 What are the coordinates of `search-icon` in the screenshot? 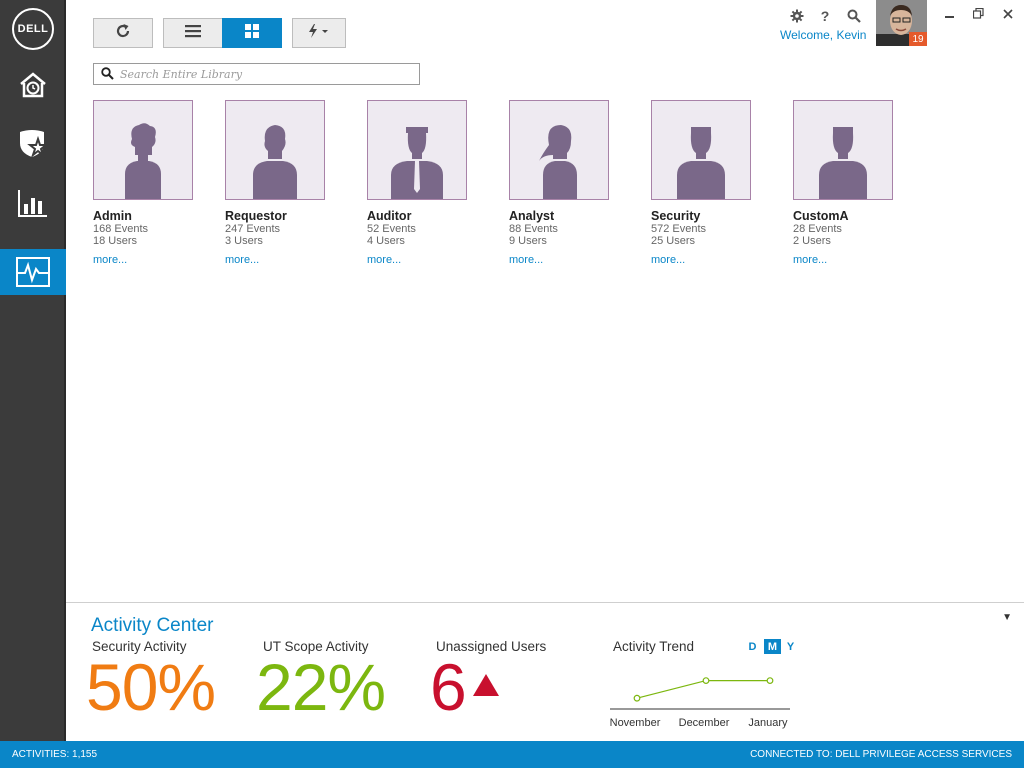 It's located at (107, 76).